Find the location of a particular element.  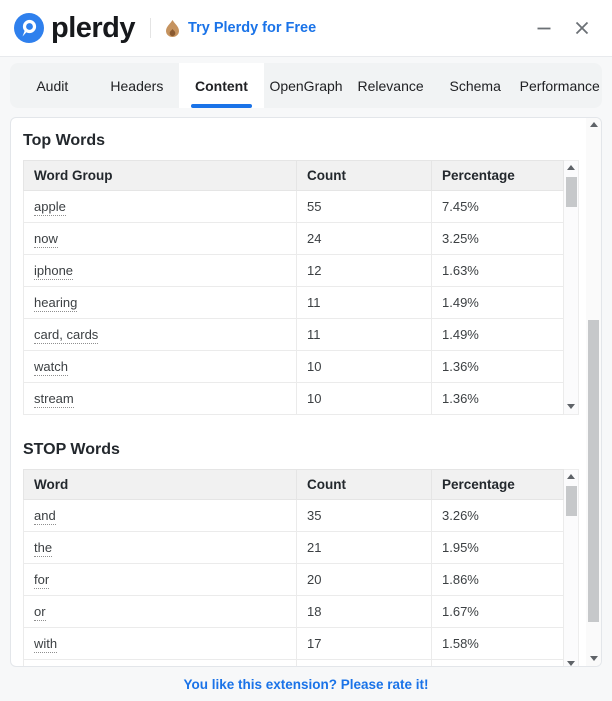

word-text: apple is located at coordinates (50, 207).